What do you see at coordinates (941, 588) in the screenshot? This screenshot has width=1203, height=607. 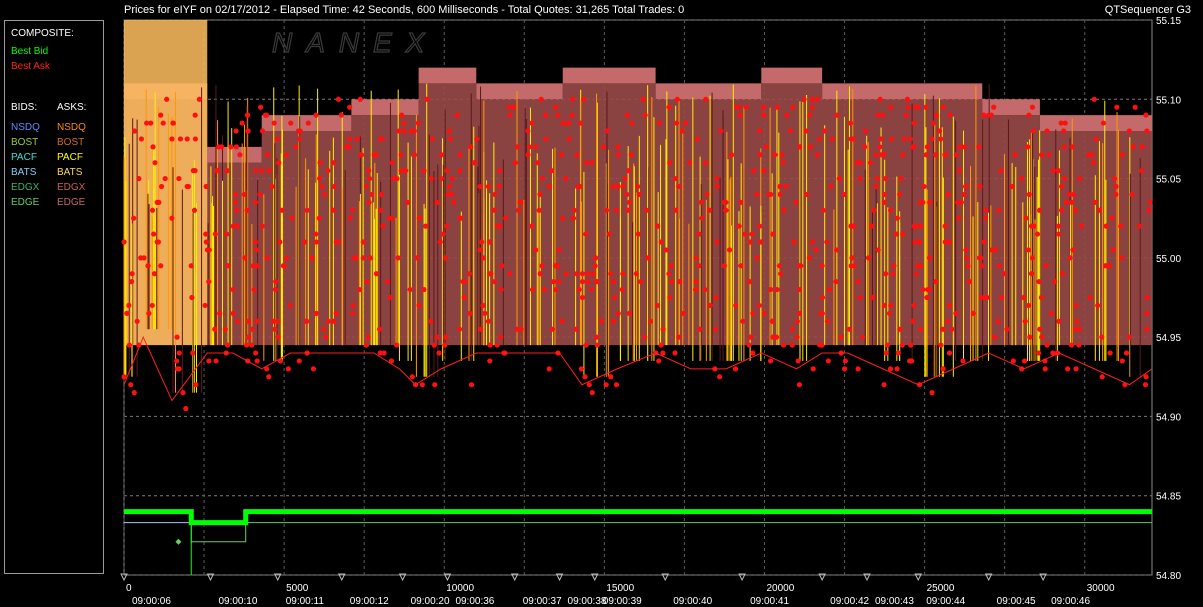 I see `x-tick-label: 25000` at bounding box center [941, 588].